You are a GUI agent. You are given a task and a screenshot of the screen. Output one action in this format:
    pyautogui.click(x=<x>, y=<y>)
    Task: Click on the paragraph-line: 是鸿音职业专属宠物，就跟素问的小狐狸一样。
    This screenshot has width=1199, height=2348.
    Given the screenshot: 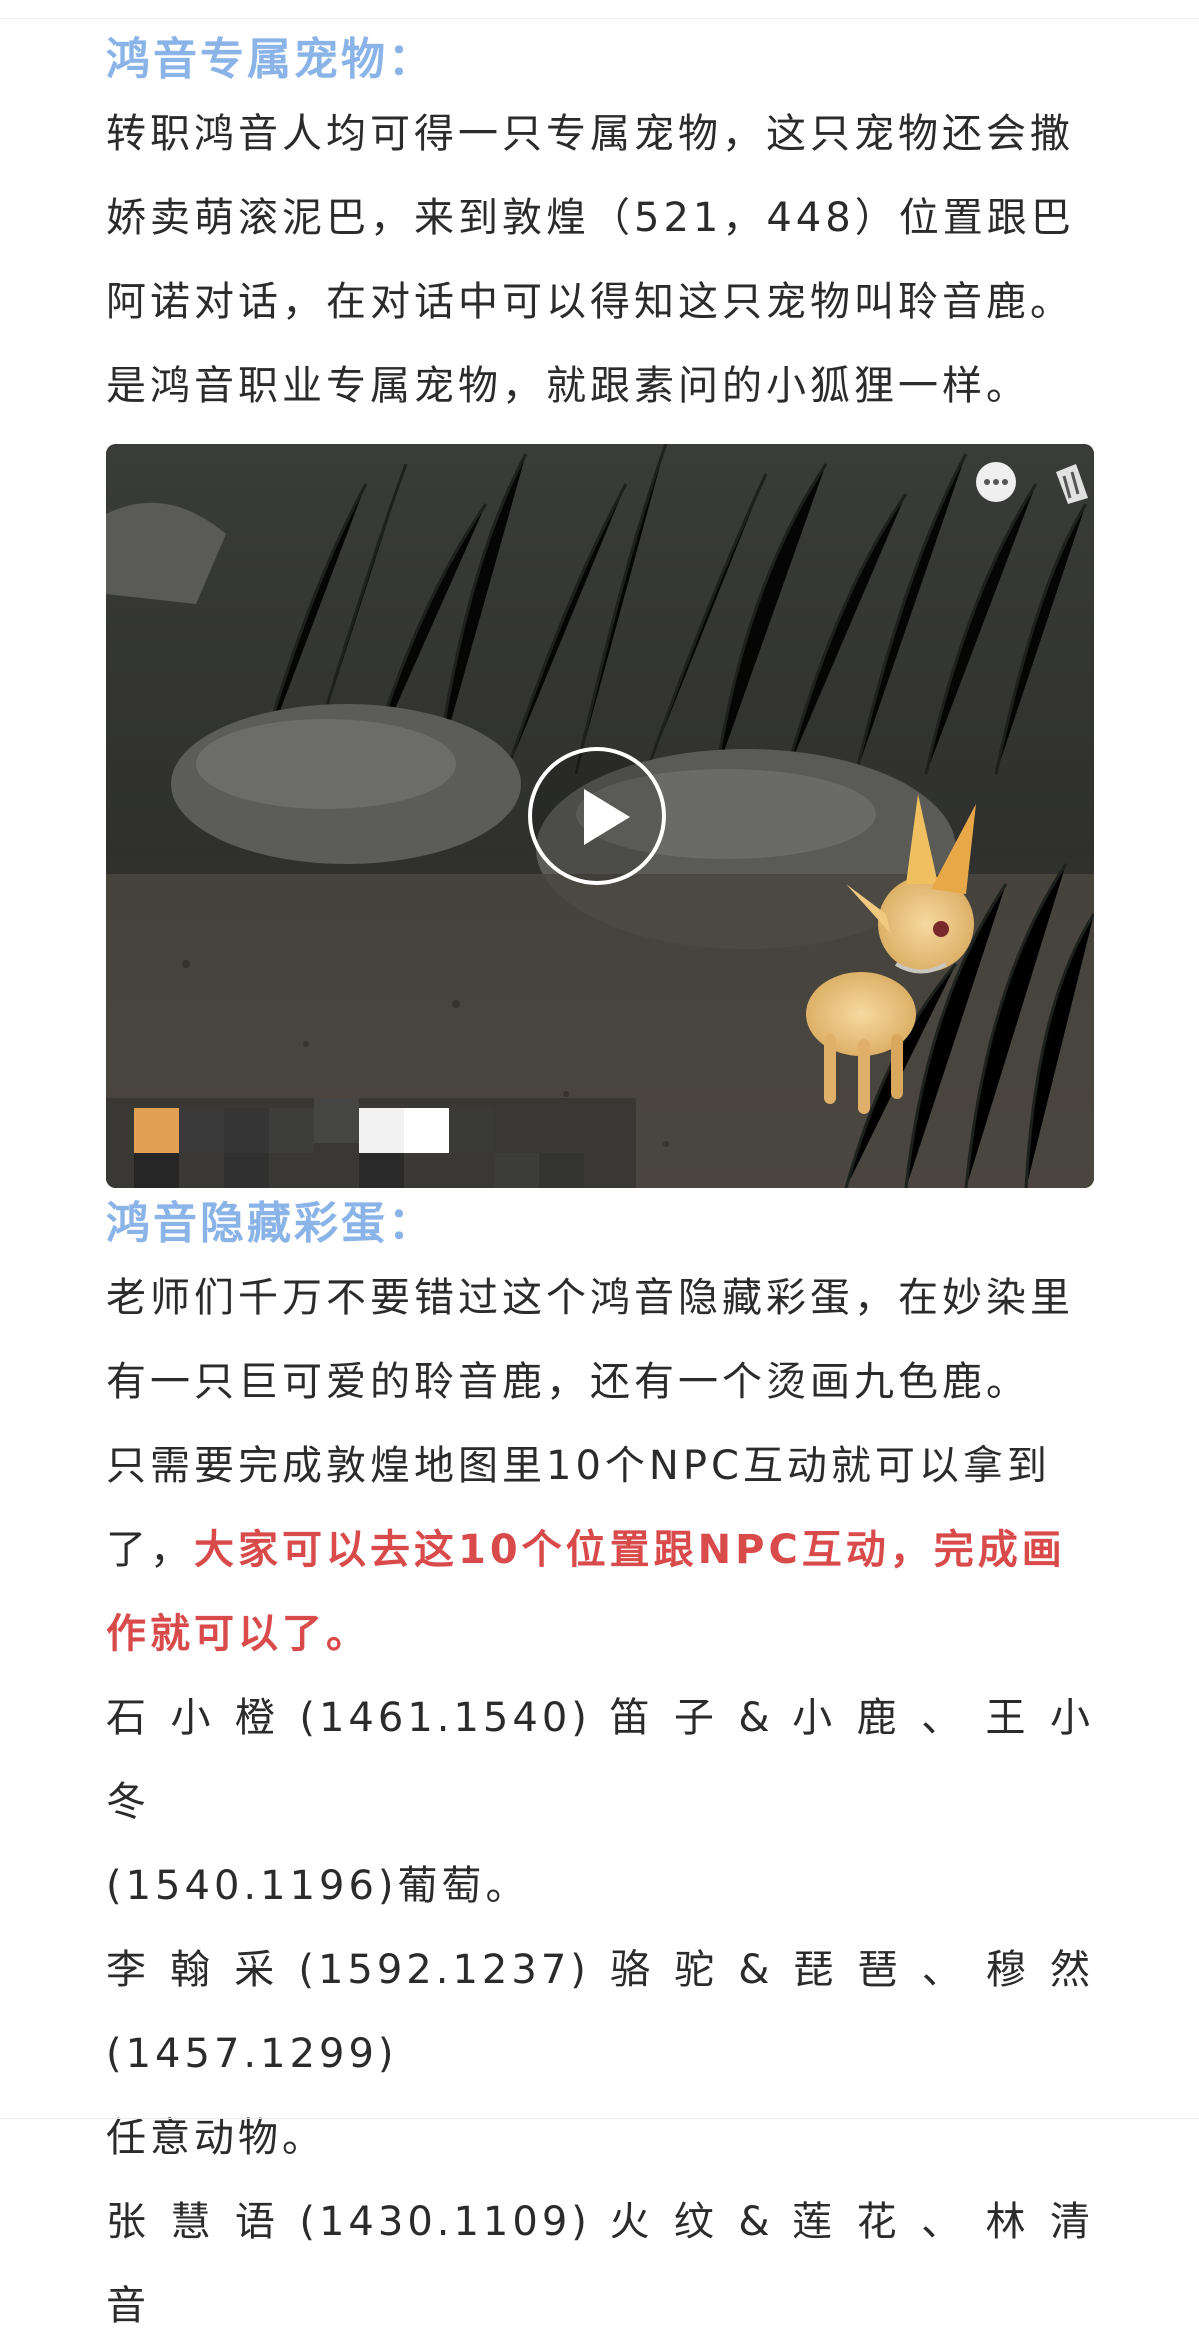 What is the action you would take?
    pyautogui.click(x=568, y=386)
    